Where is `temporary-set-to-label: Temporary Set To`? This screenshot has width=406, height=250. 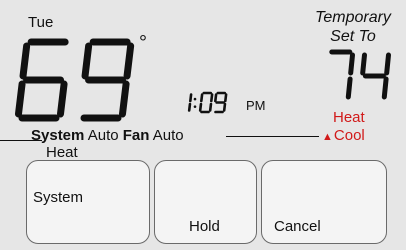
temporary-set-to-label: Temporary Set To is located at coordinates (353, 27).